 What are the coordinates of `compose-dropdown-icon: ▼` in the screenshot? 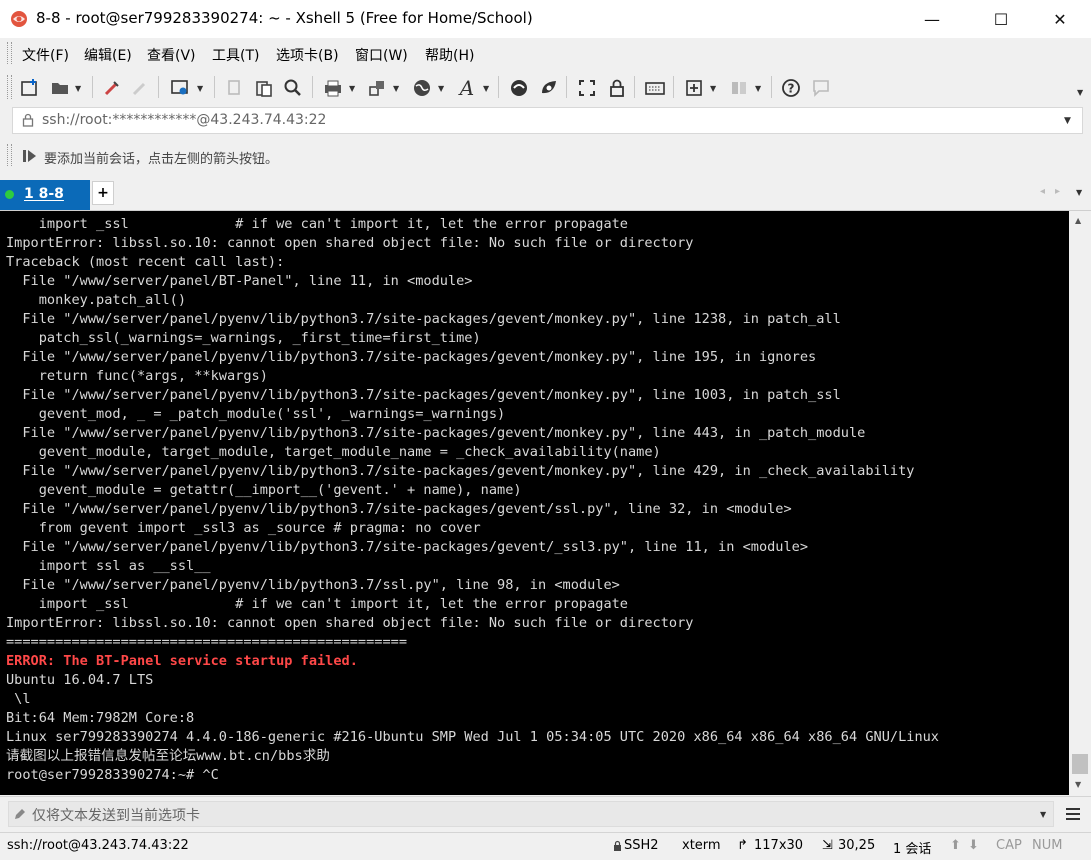 It's located at (1043, 814).